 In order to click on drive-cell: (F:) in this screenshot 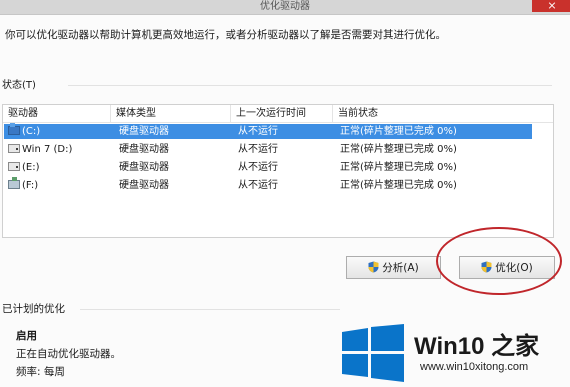, I will do `click(60, 185)`.